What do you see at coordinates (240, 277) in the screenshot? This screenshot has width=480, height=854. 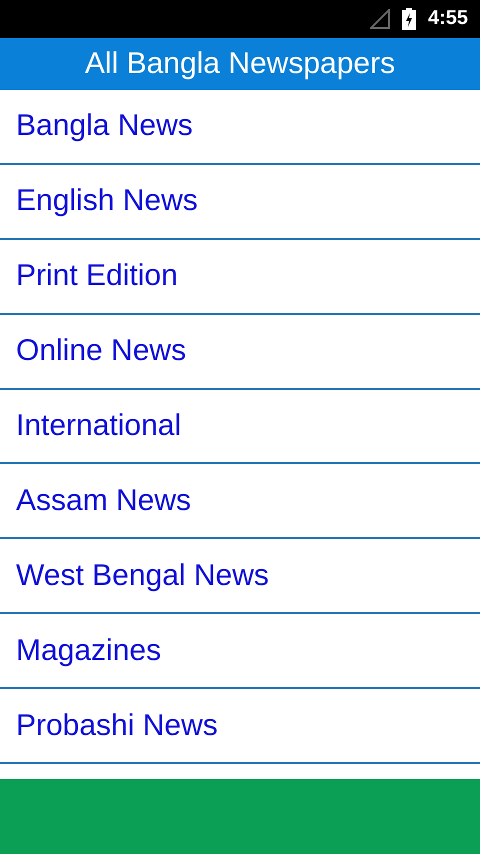 I see `menu-item: Print Edition` at bounding box center [240, 277].